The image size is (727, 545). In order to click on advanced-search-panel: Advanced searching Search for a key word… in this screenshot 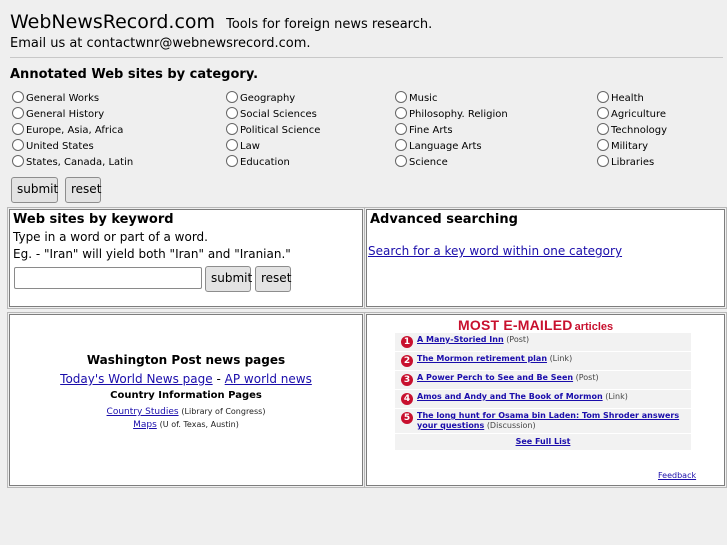, I will do `click(545, 258)`.